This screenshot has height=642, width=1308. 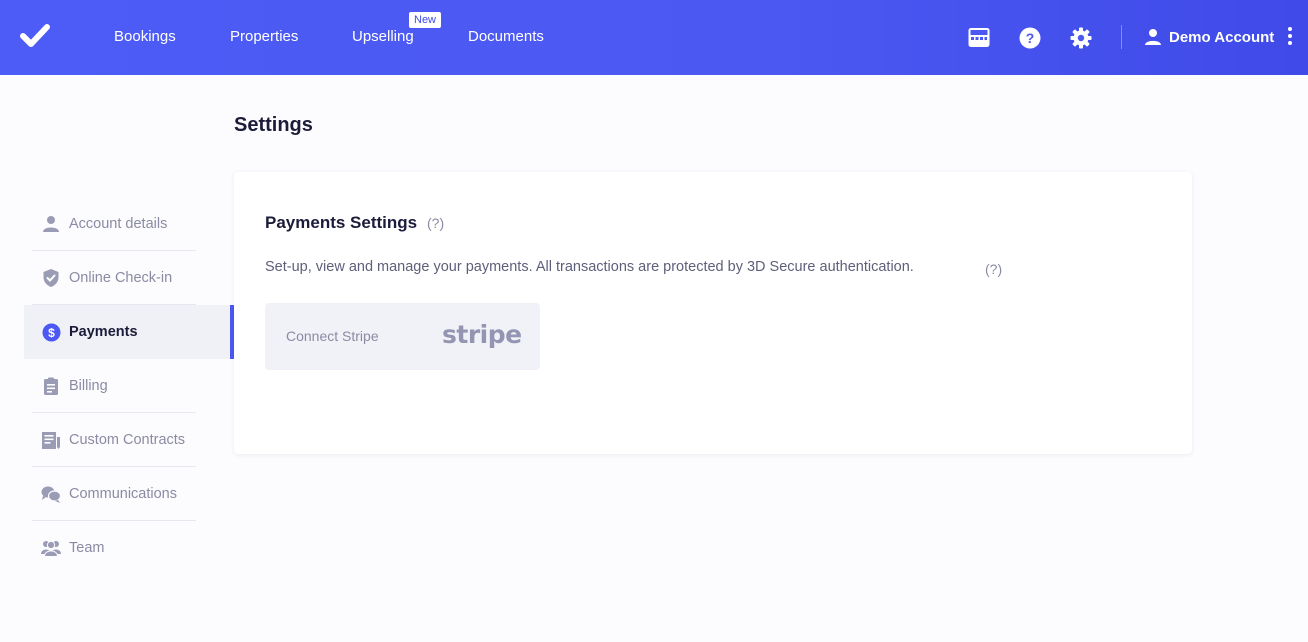 I want to click on sidebar-item-label: Communications, so click(x=123, y=494).